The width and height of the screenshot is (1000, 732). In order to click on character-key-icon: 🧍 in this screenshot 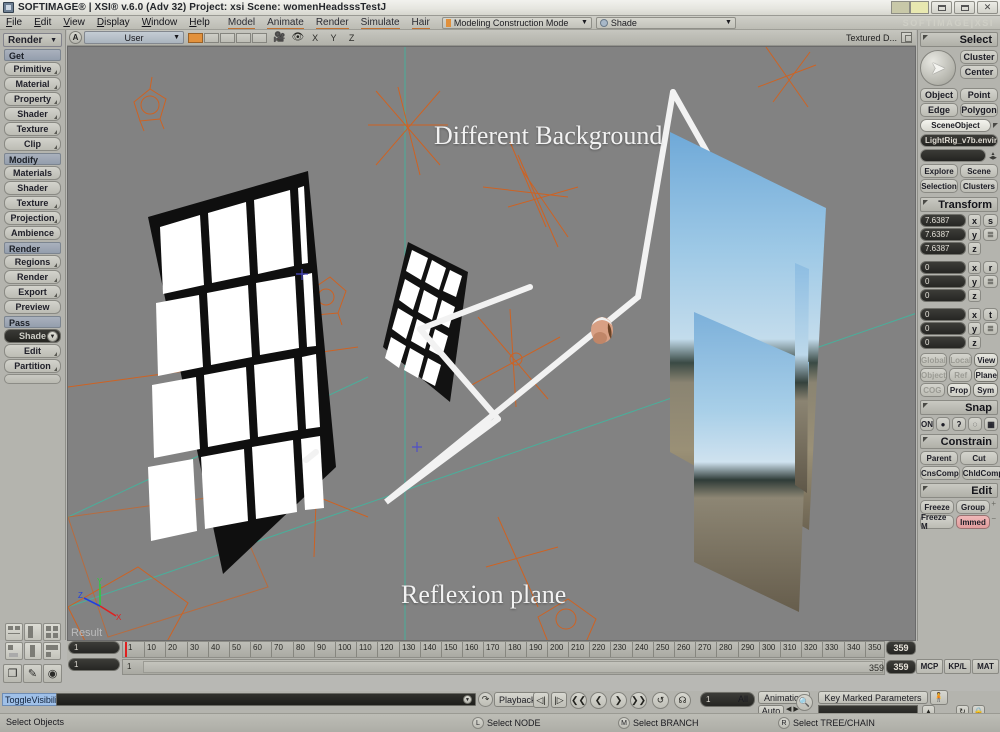, I will do `click(939, 697)`.